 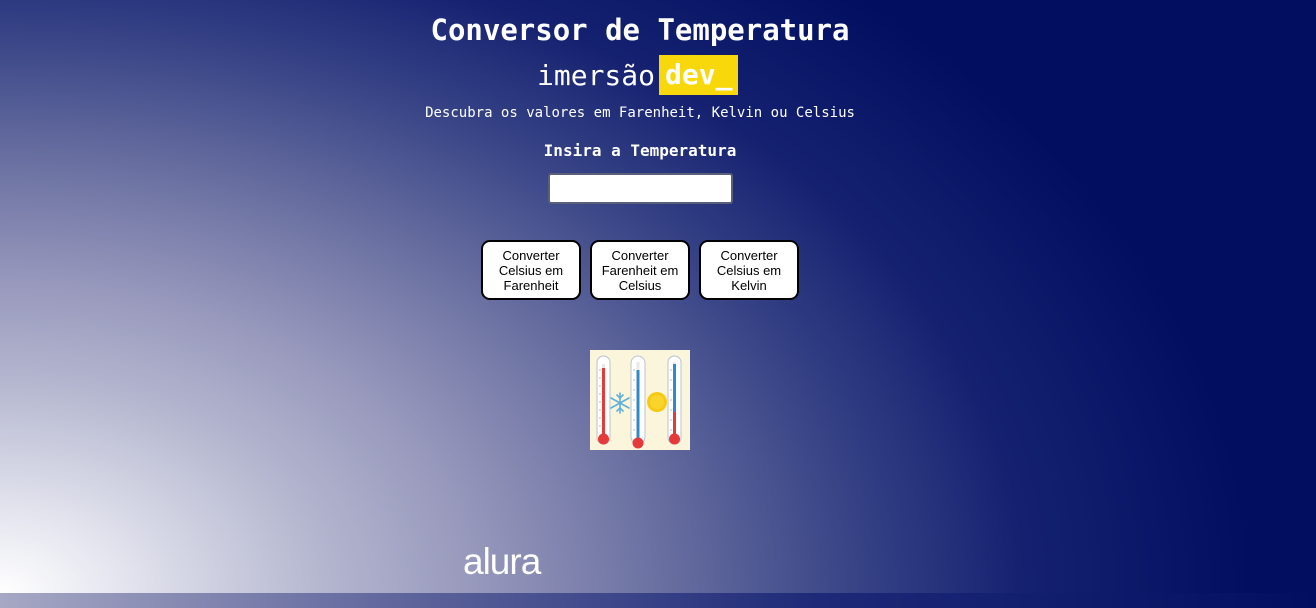 I want to click on thermometers-image, so click(x=640, y=400).